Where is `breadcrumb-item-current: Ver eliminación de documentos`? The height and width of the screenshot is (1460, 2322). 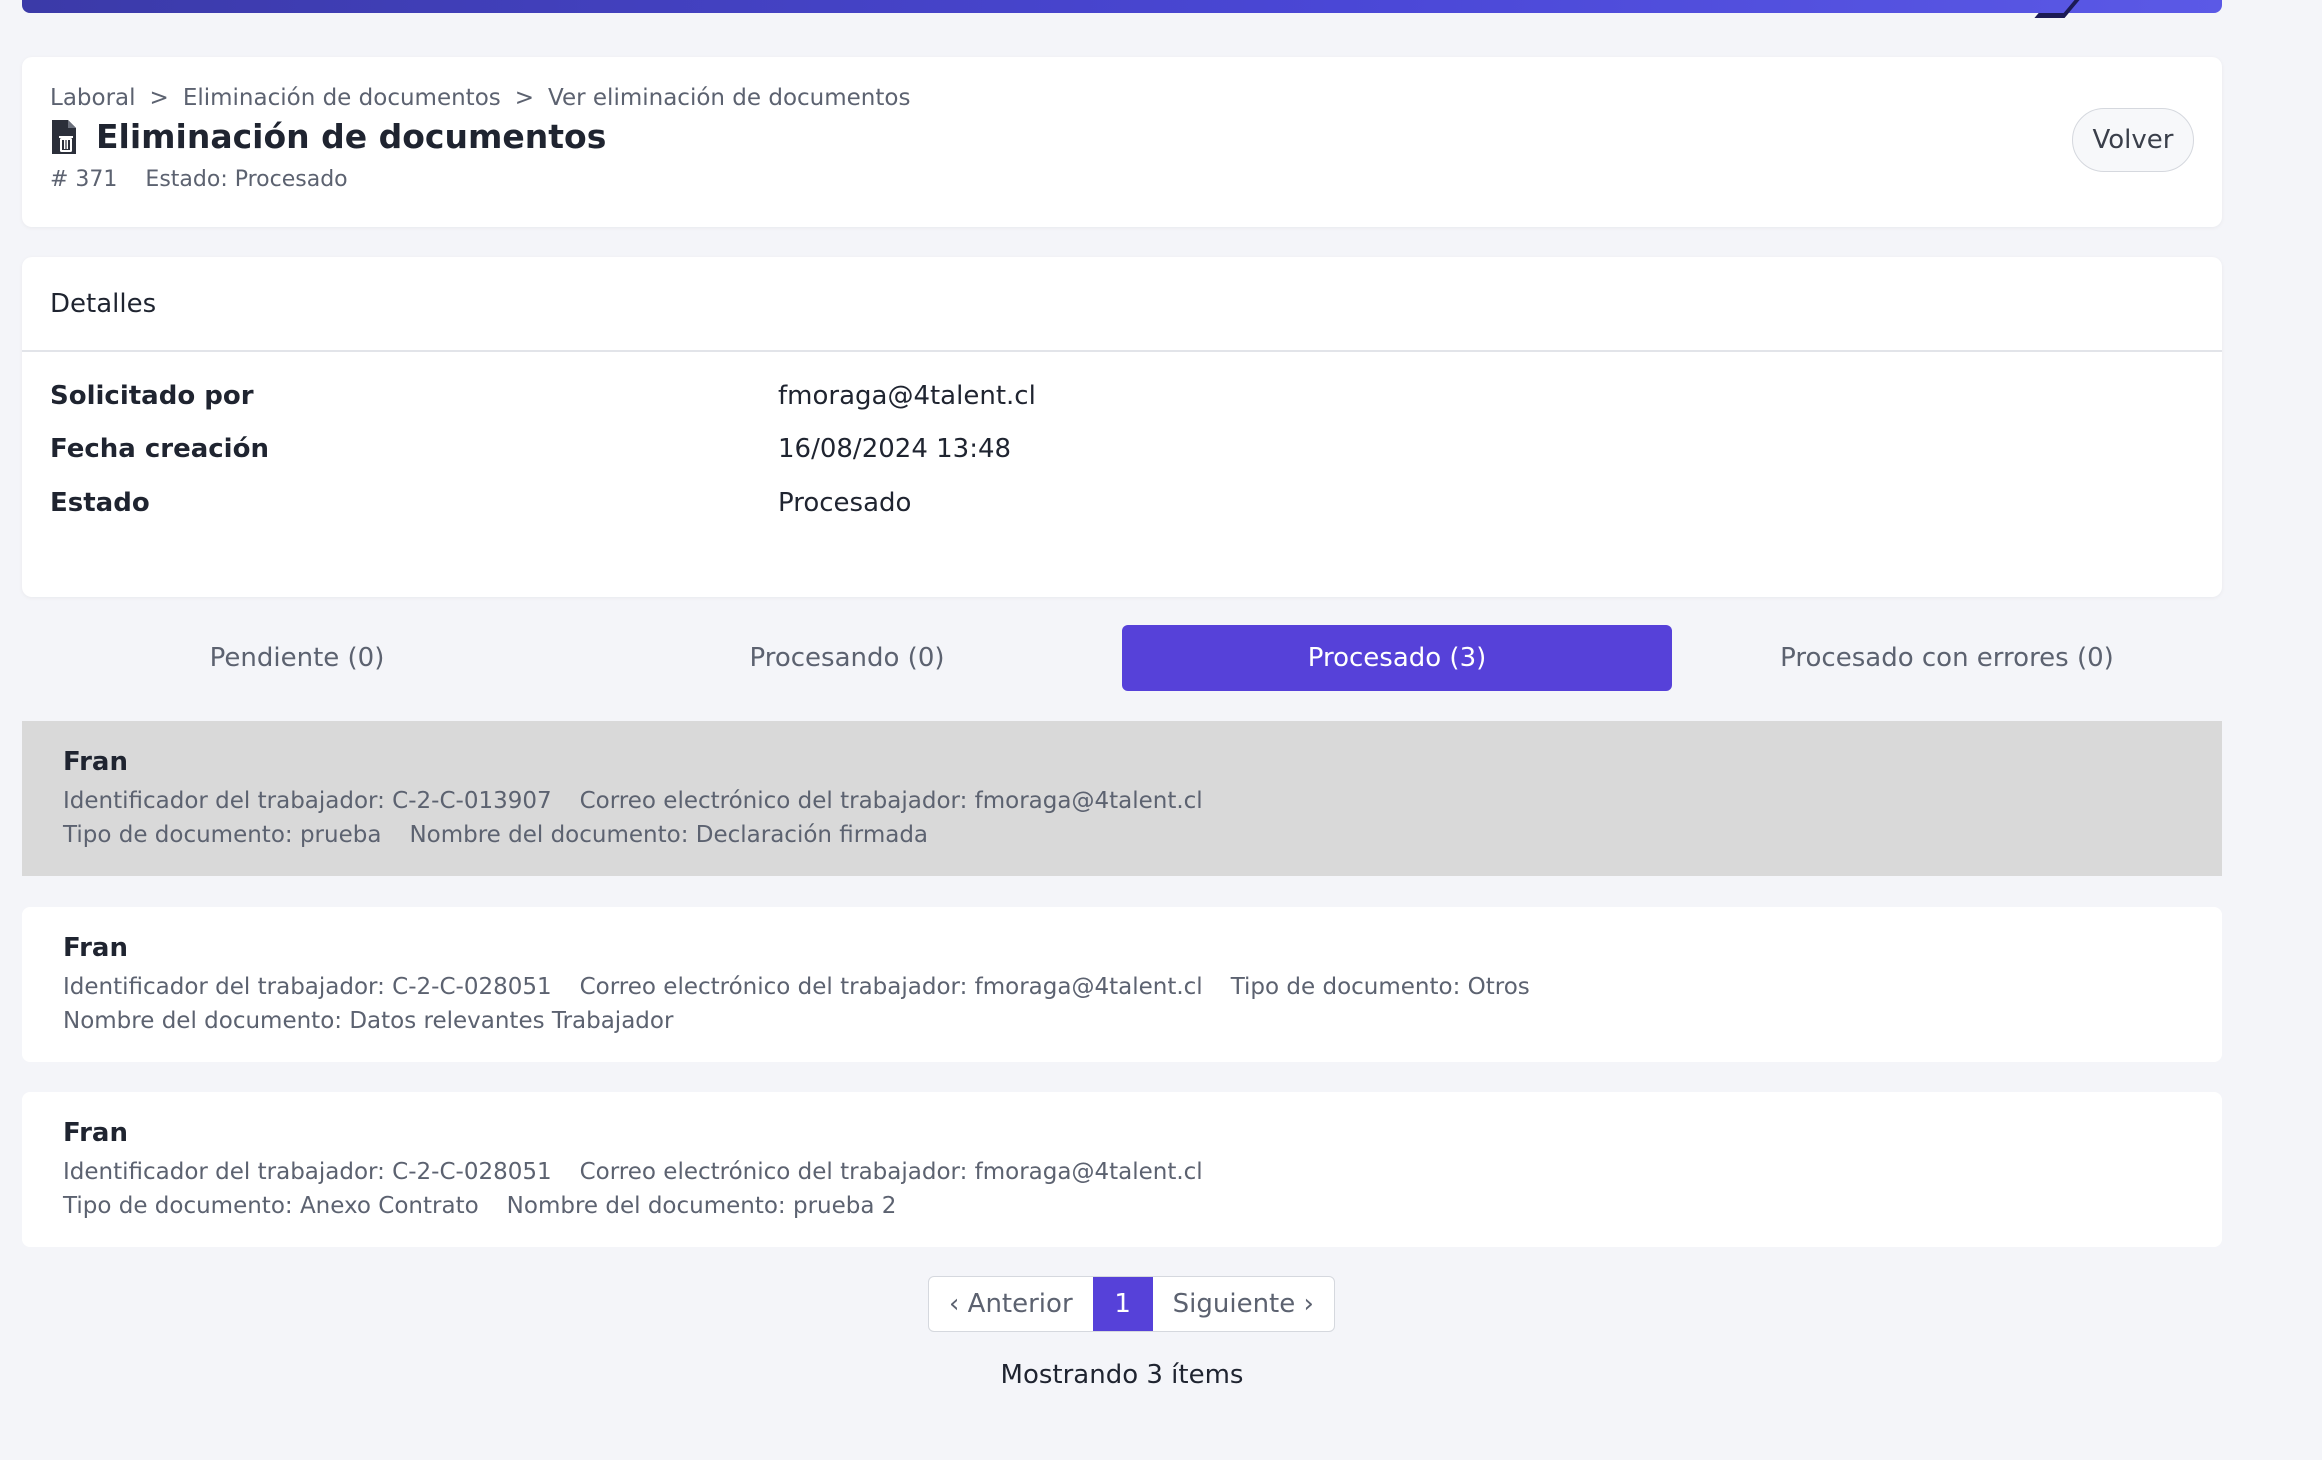 breadcrumb-item-current: Ver eliminación de documentos is located at coordinates (729, 98).